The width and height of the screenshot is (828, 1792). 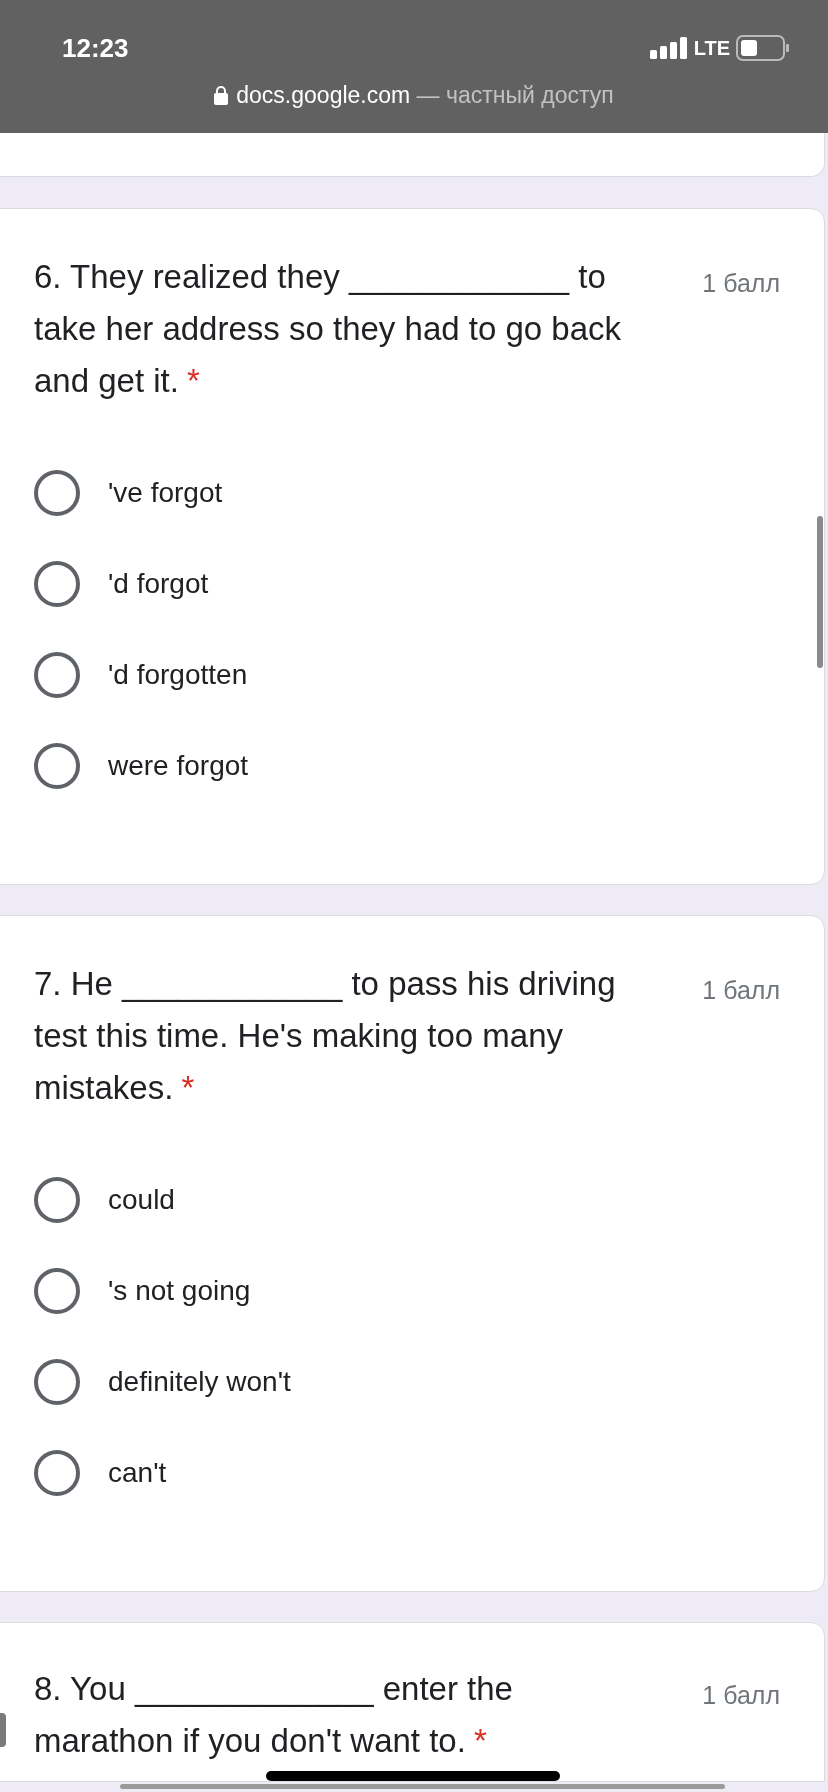 What do you see at coordinates (407, 492) in the screenshot?
I see `radio-option: 've forgot` at bounding box center [407, 492].